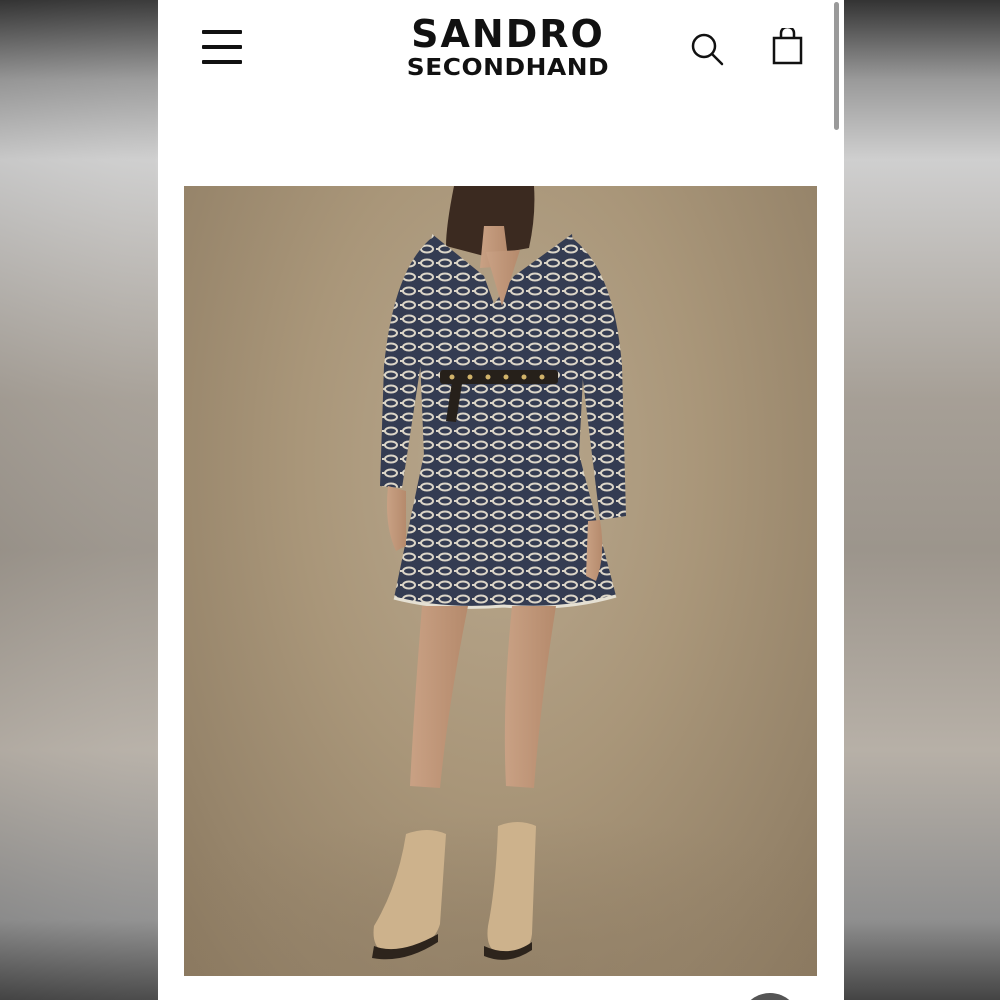 This screenshot has width=1000, height=1000. Describe the element at coordinates (770, 996) in the screenshot. I see `floating-action-button` at that location.